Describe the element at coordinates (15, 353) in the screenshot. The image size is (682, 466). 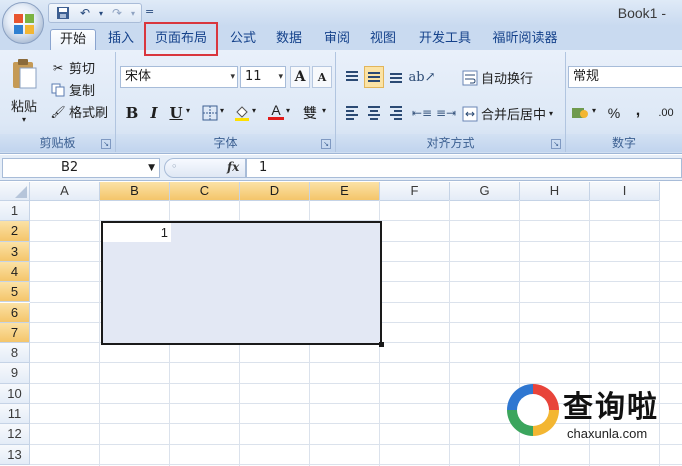
I see `row-header: 8` at that location.